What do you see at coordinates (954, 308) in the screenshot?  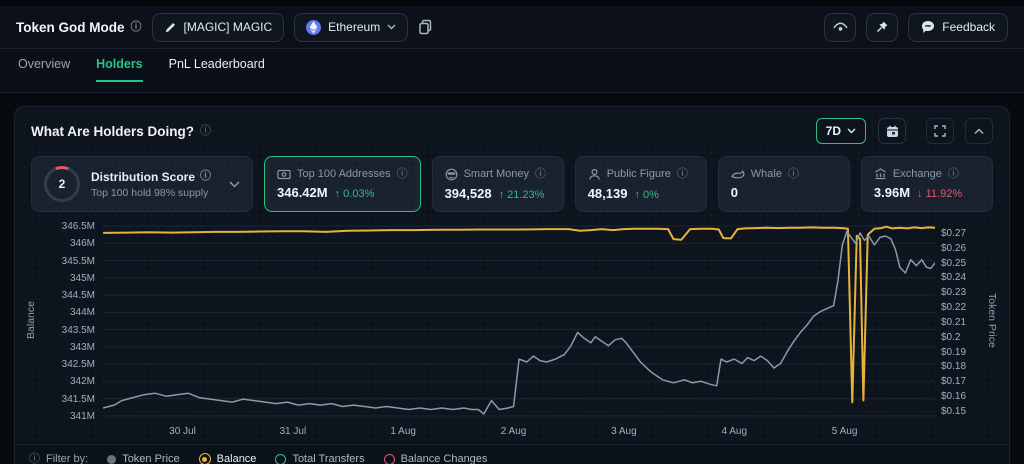 I see `y-tick-label: $0.22` at bounding box center [954, 308].